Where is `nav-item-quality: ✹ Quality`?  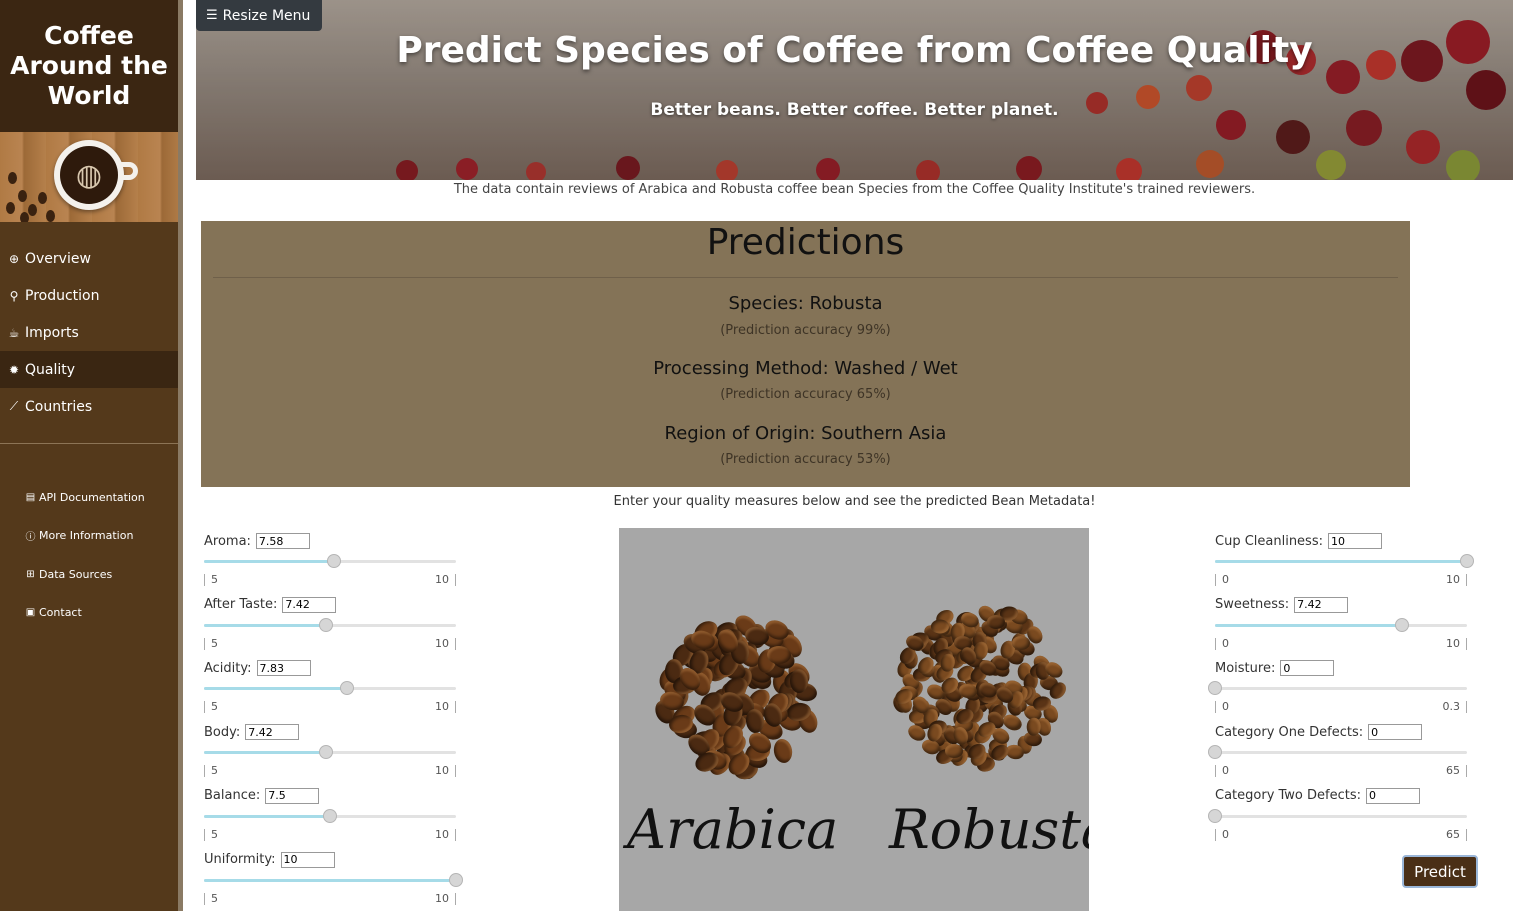
nav-item-quality: ✹ Quality is located at coordinates (89, 369).